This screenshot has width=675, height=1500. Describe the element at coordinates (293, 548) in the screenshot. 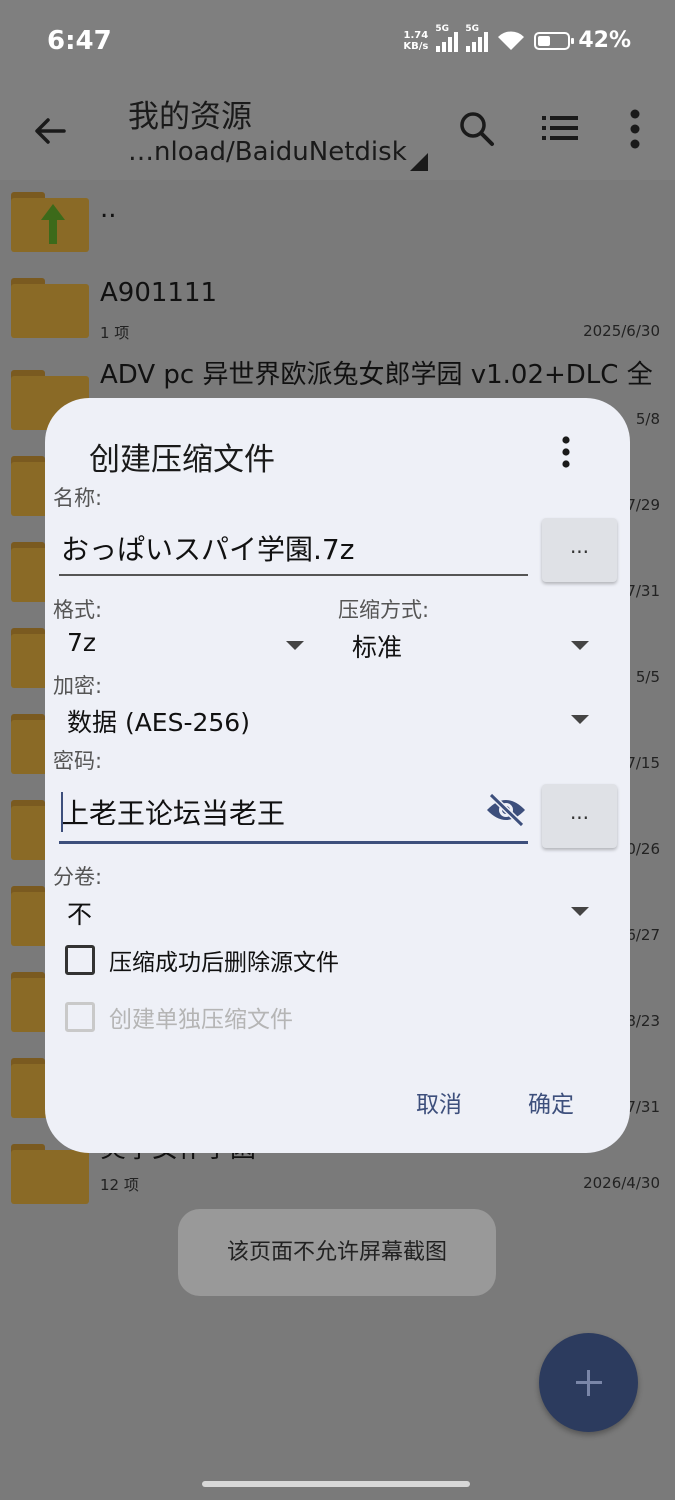

I see `archive-name-input: おっぱいスパイ学園.7z` at that location.